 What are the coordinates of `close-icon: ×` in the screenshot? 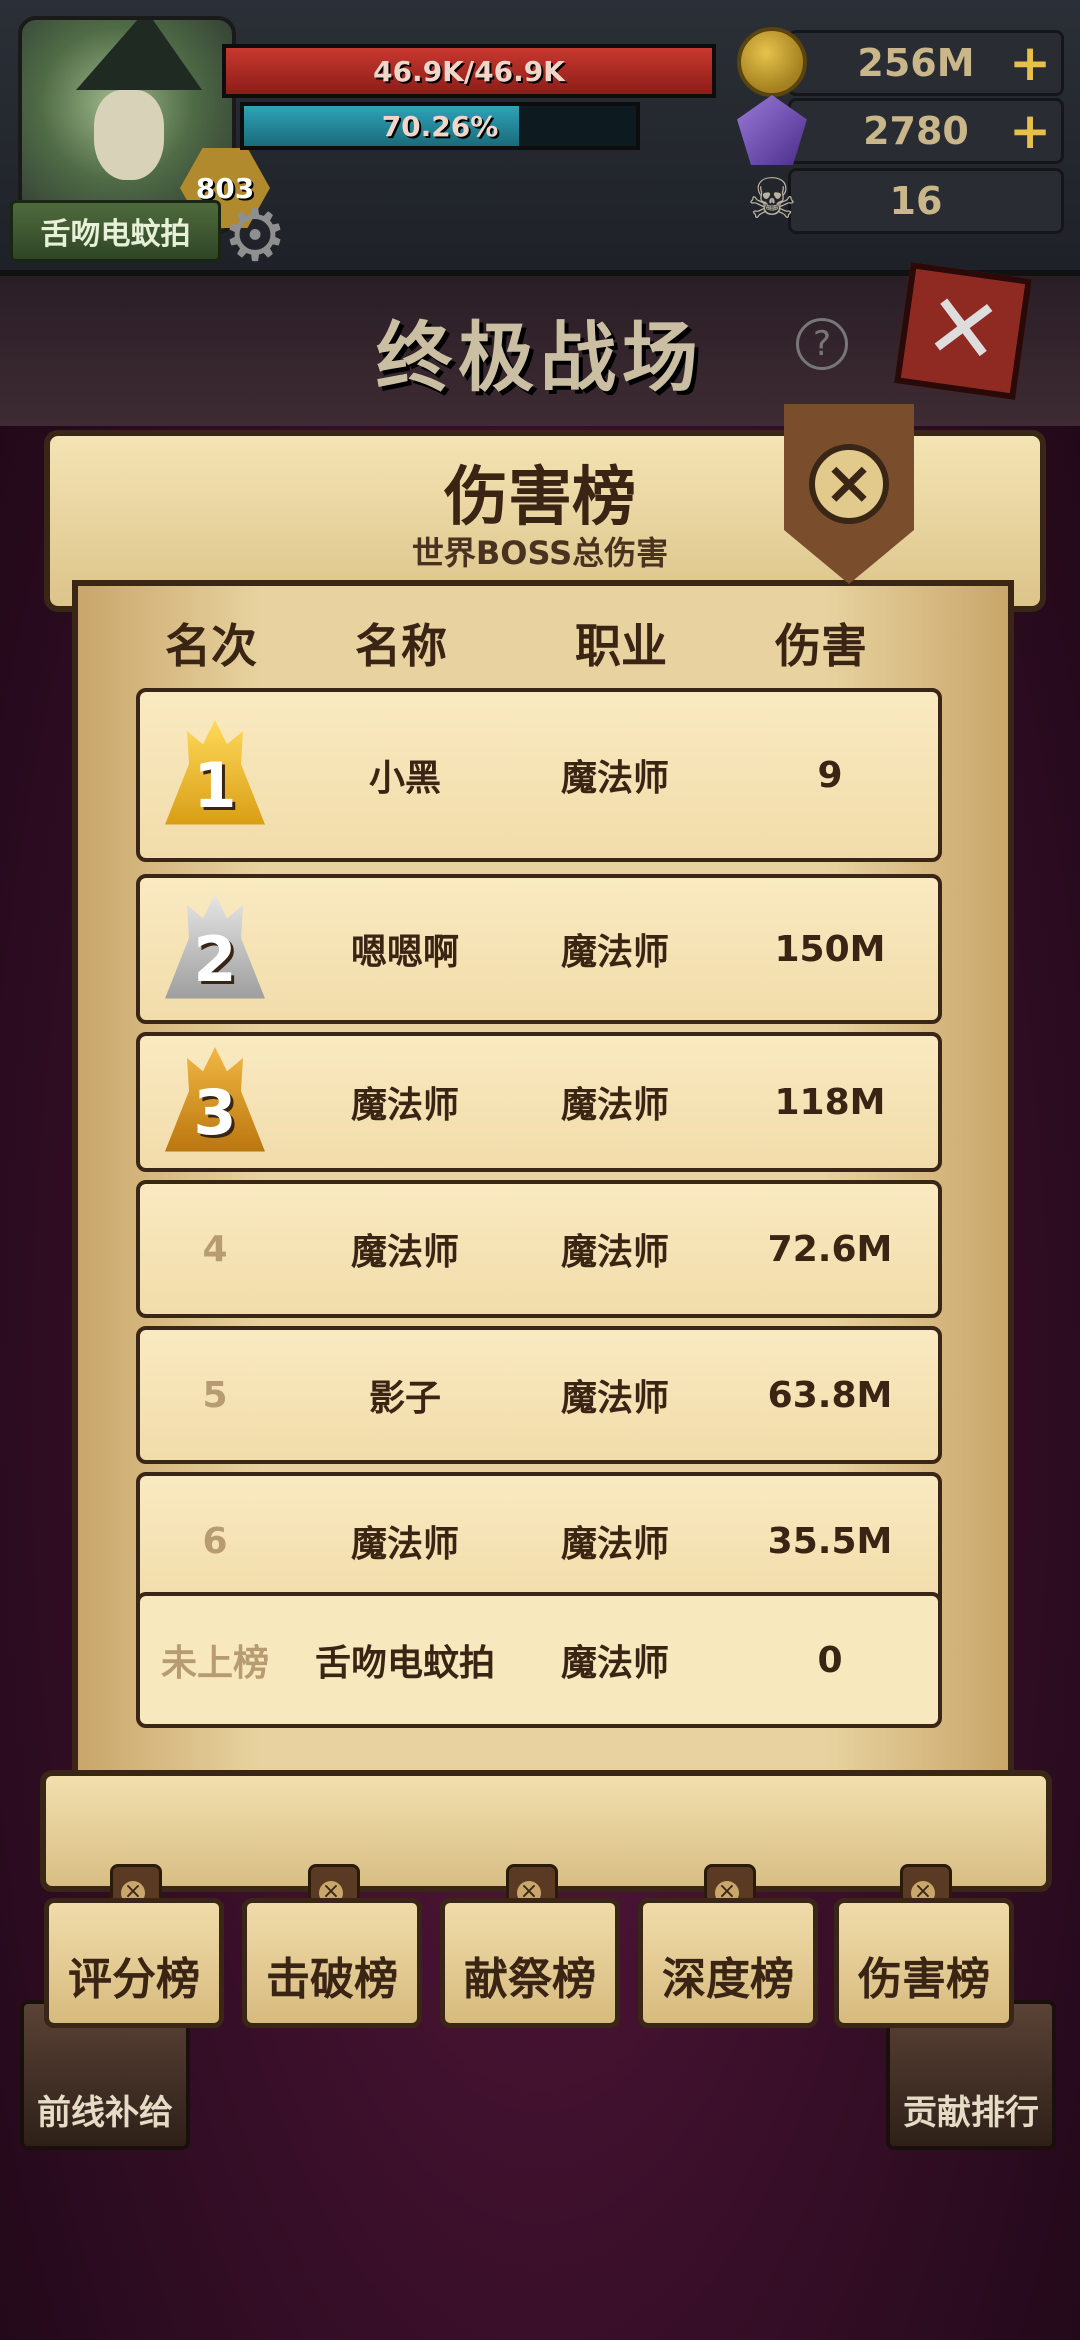 It's located at (849, 484).